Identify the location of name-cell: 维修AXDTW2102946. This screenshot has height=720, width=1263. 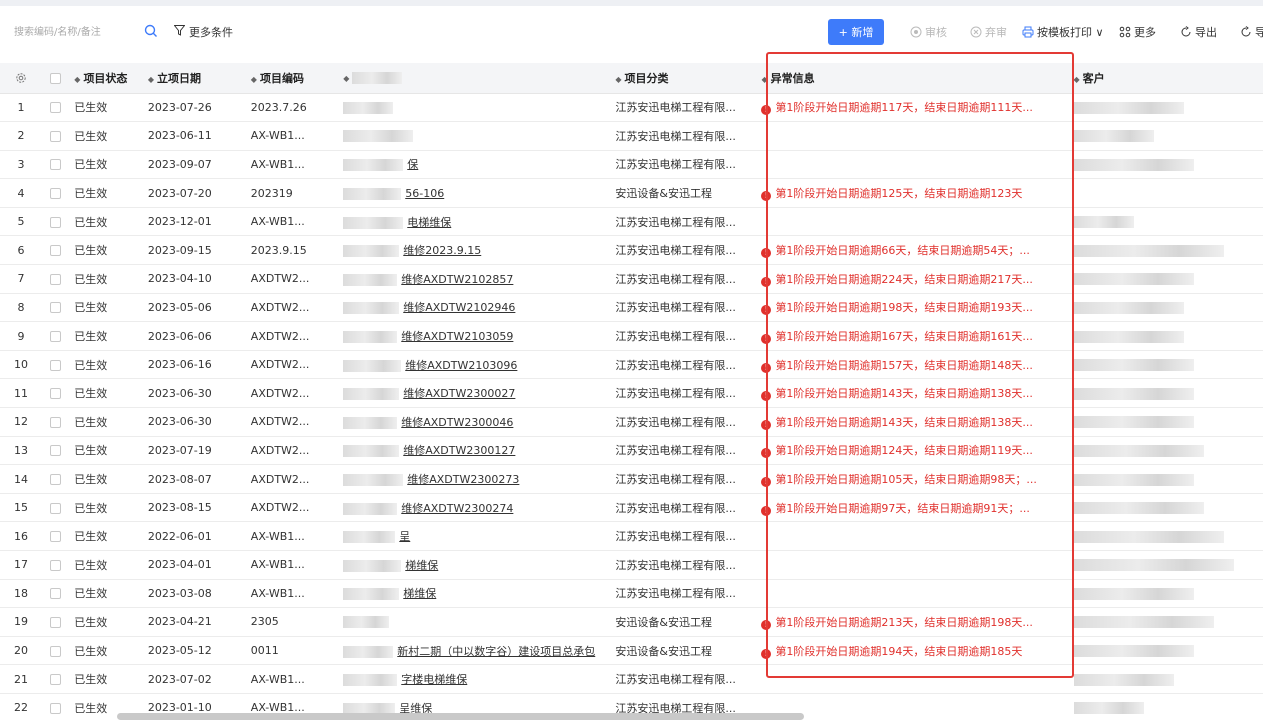
(473, 308).